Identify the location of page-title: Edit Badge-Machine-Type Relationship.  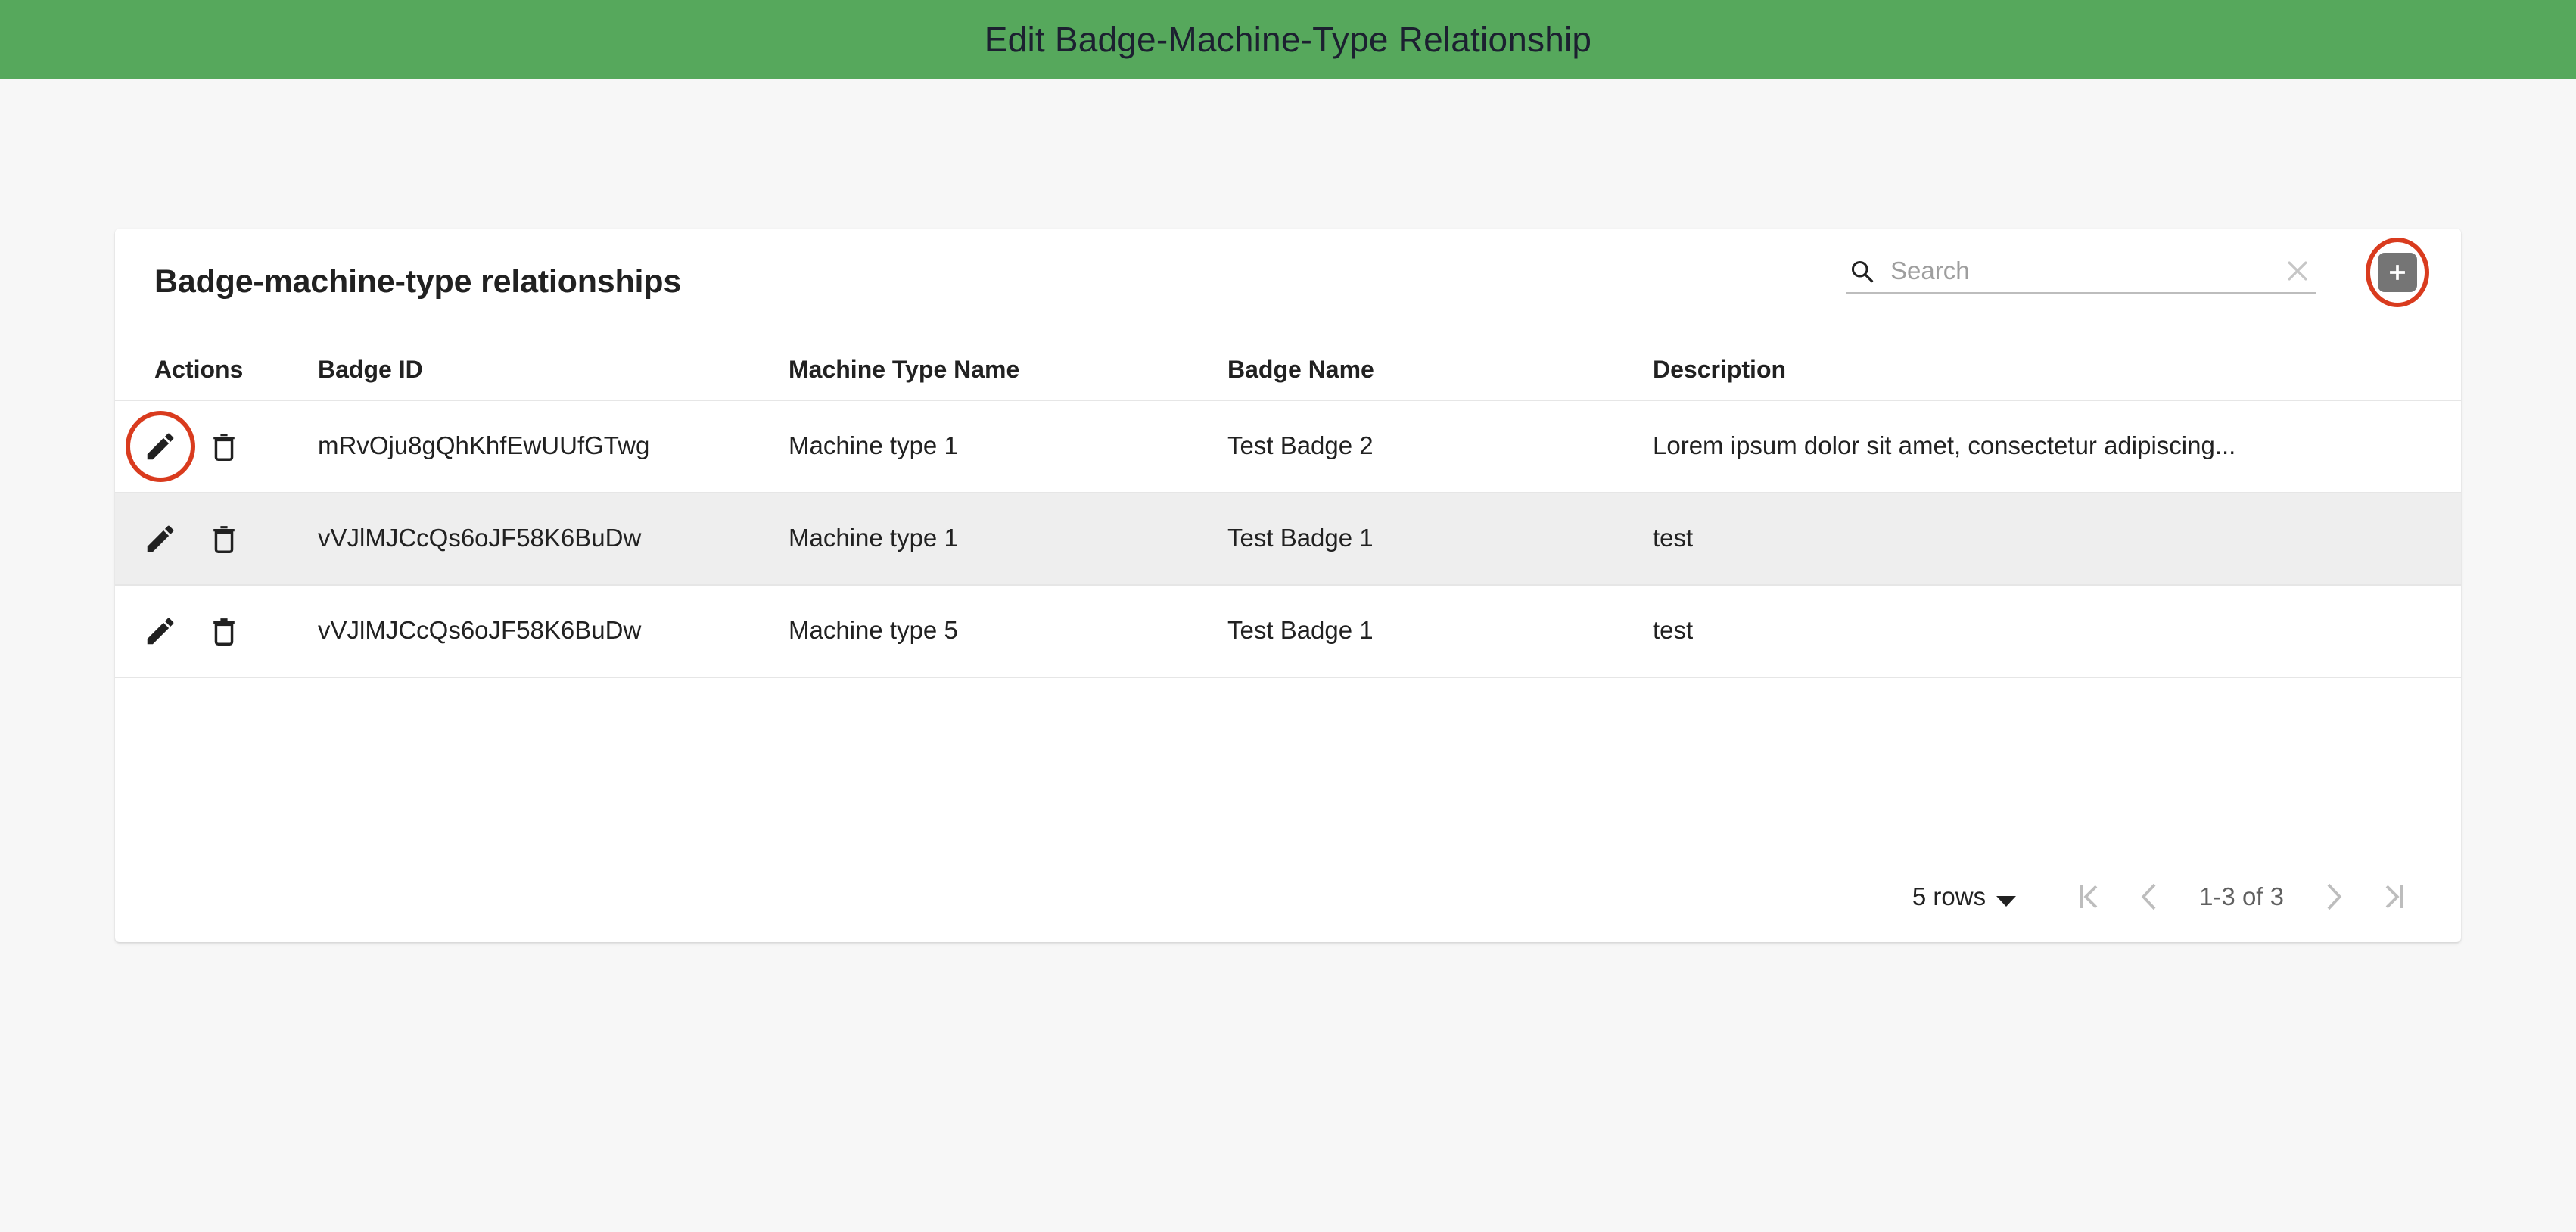
(1288, 39).